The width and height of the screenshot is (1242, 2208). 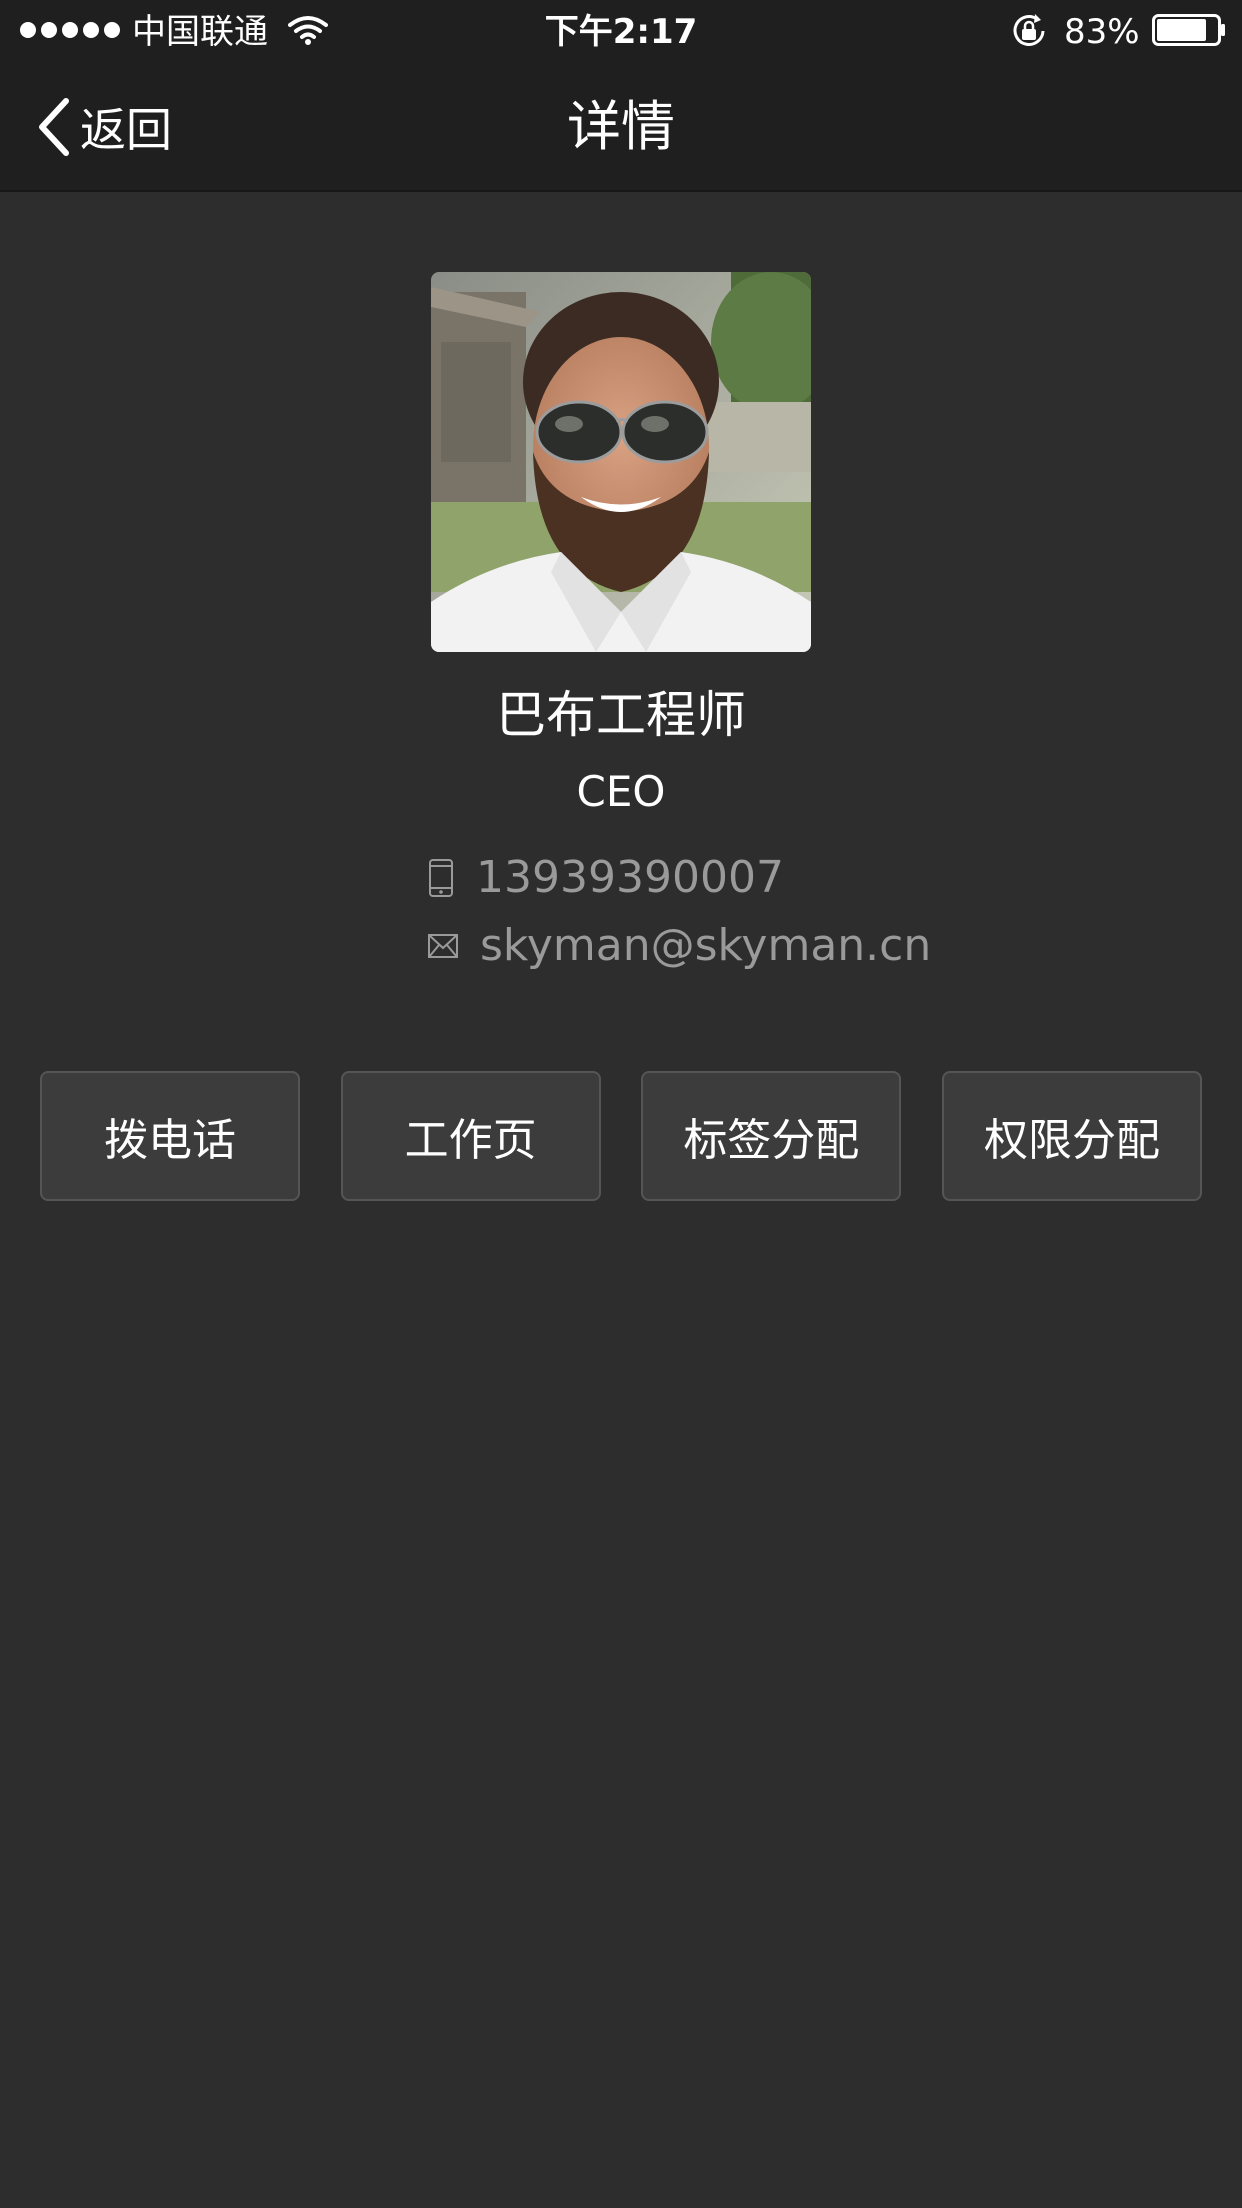 I want to click on nav-bar: 返回 详情, so click(x=621, y=128).